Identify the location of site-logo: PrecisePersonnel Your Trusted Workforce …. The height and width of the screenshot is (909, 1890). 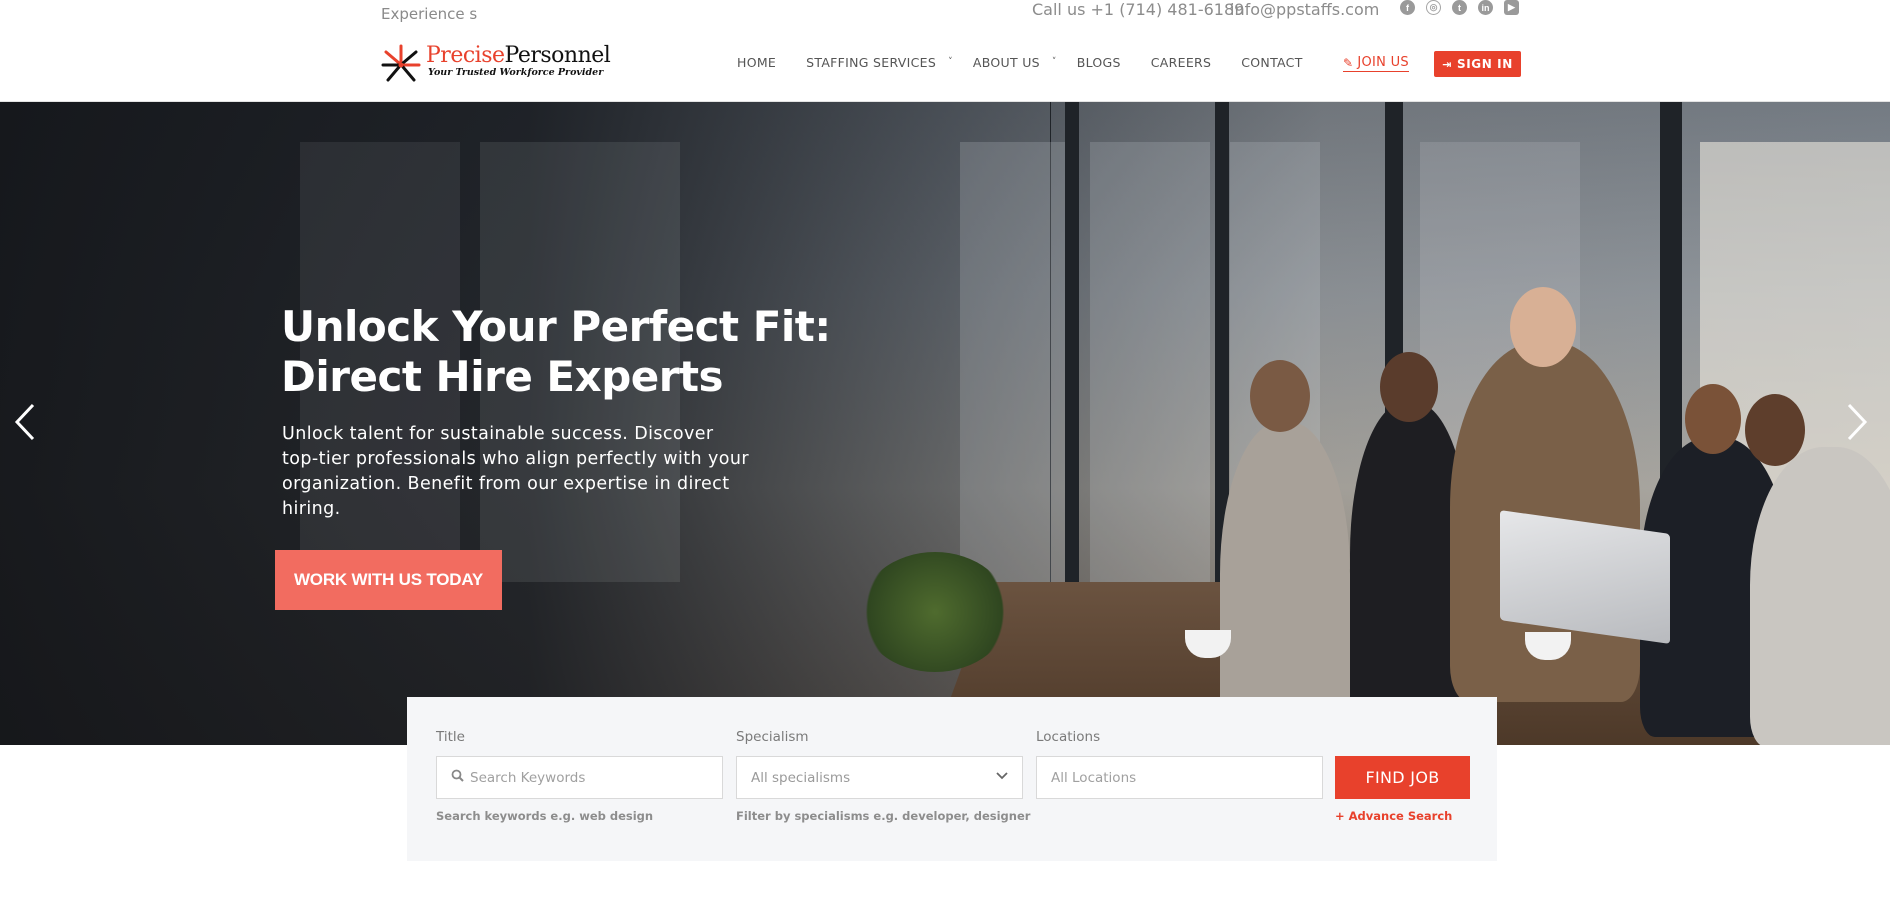
(497, 64).